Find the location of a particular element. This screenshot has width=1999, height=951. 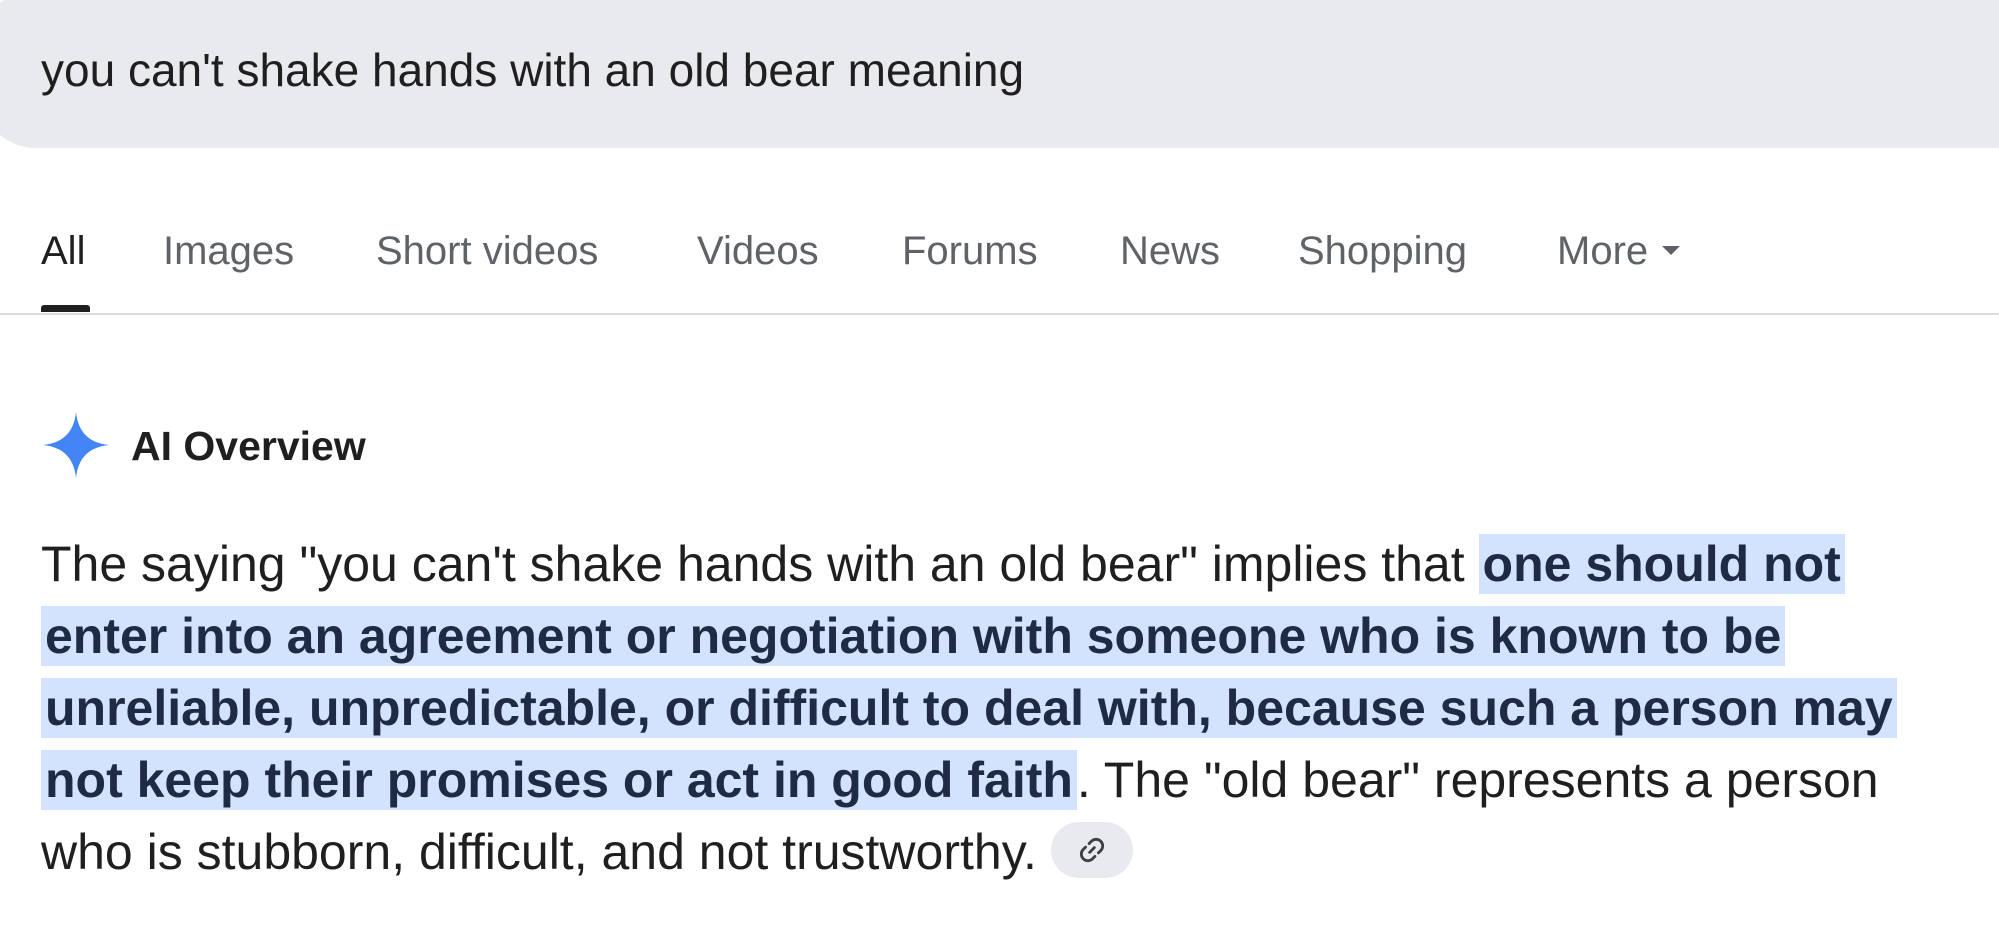

chevron-down-icon is located at coordinates (1671, 250).